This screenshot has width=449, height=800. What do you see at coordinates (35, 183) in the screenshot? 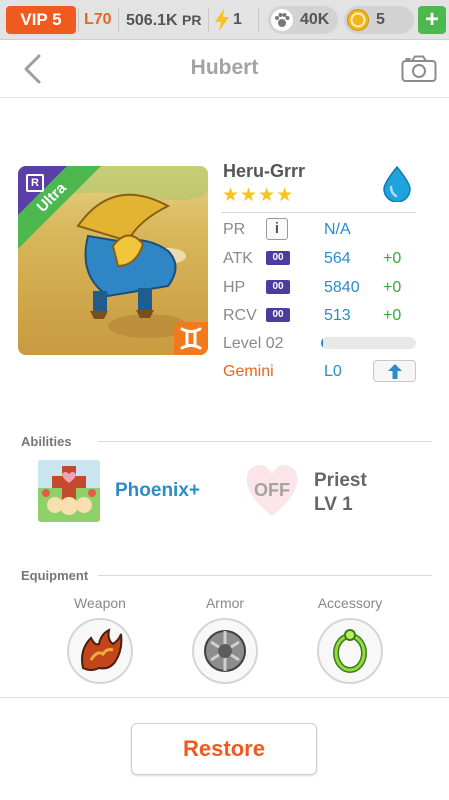
I see `rarity-letter-badge: R` at bounding box center [35, 183].